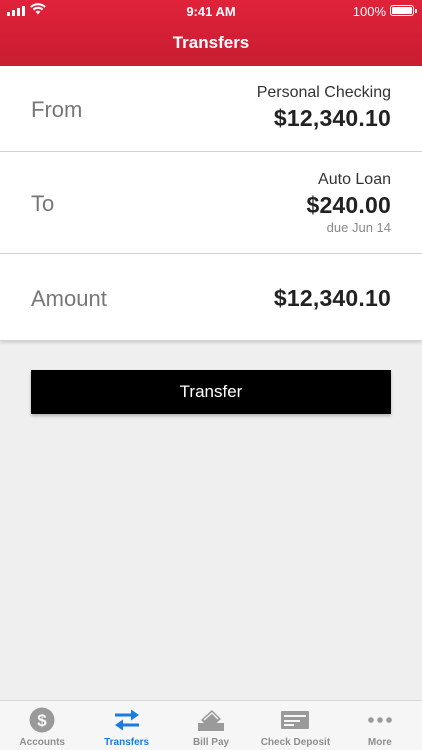 The height and width of the screenshot is (750, 422). What do you see at coordinates (211, 297) in the screenshot?
I see `amount-row: Amount $12,340.10` at bounding box center [211, 297].